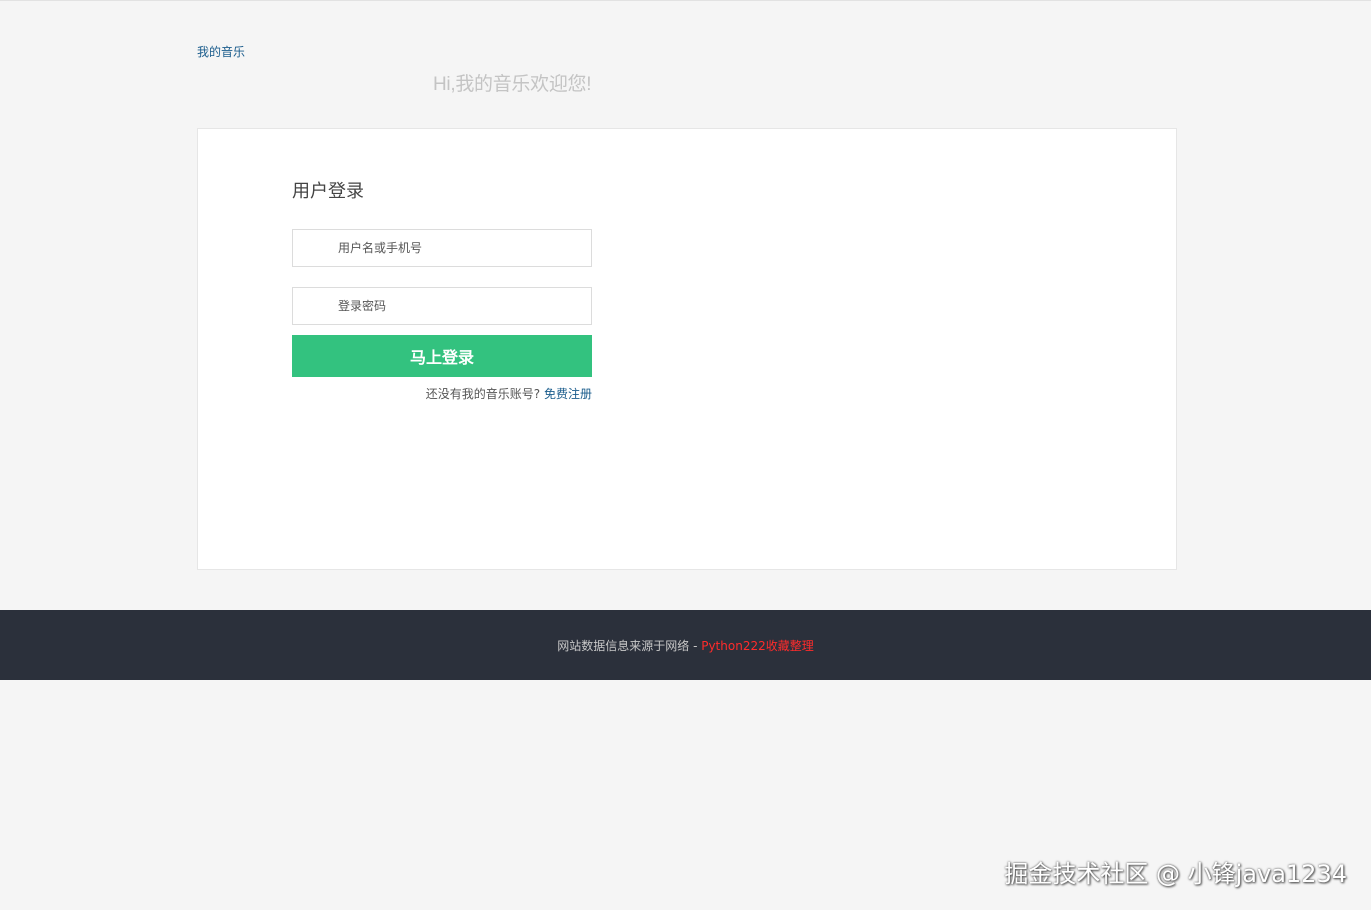 The width and height of the screenshot is (1371, 910). Describe the element at coordinates (1175, 874) in the screenshot. I see `watermark: 掘金技术社区 @ 小锋java1234` at that location.